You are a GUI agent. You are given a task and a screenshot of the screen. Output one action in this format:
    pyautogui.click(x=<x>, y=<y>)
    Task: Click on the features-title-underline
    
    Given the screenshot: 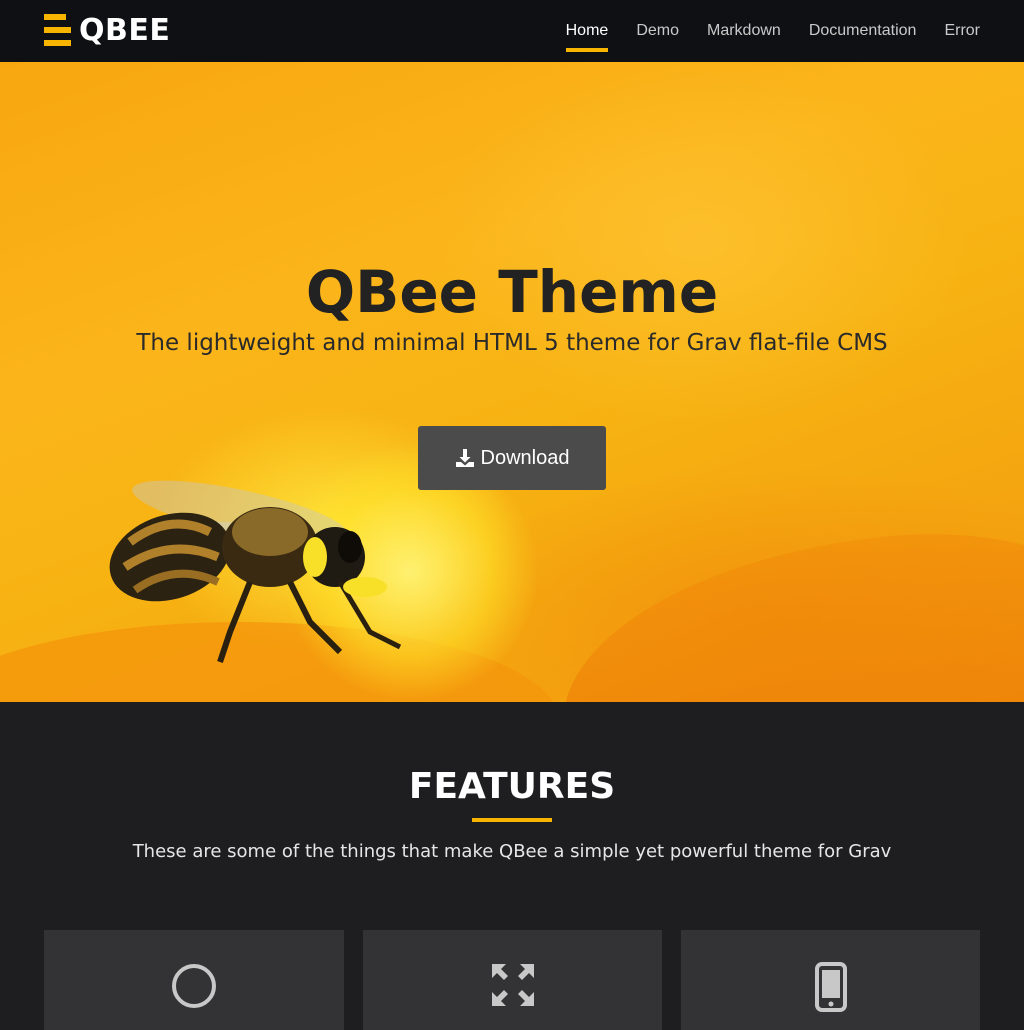 What is the action you would take?
    pyautogui.click(x=512, y=820)
    